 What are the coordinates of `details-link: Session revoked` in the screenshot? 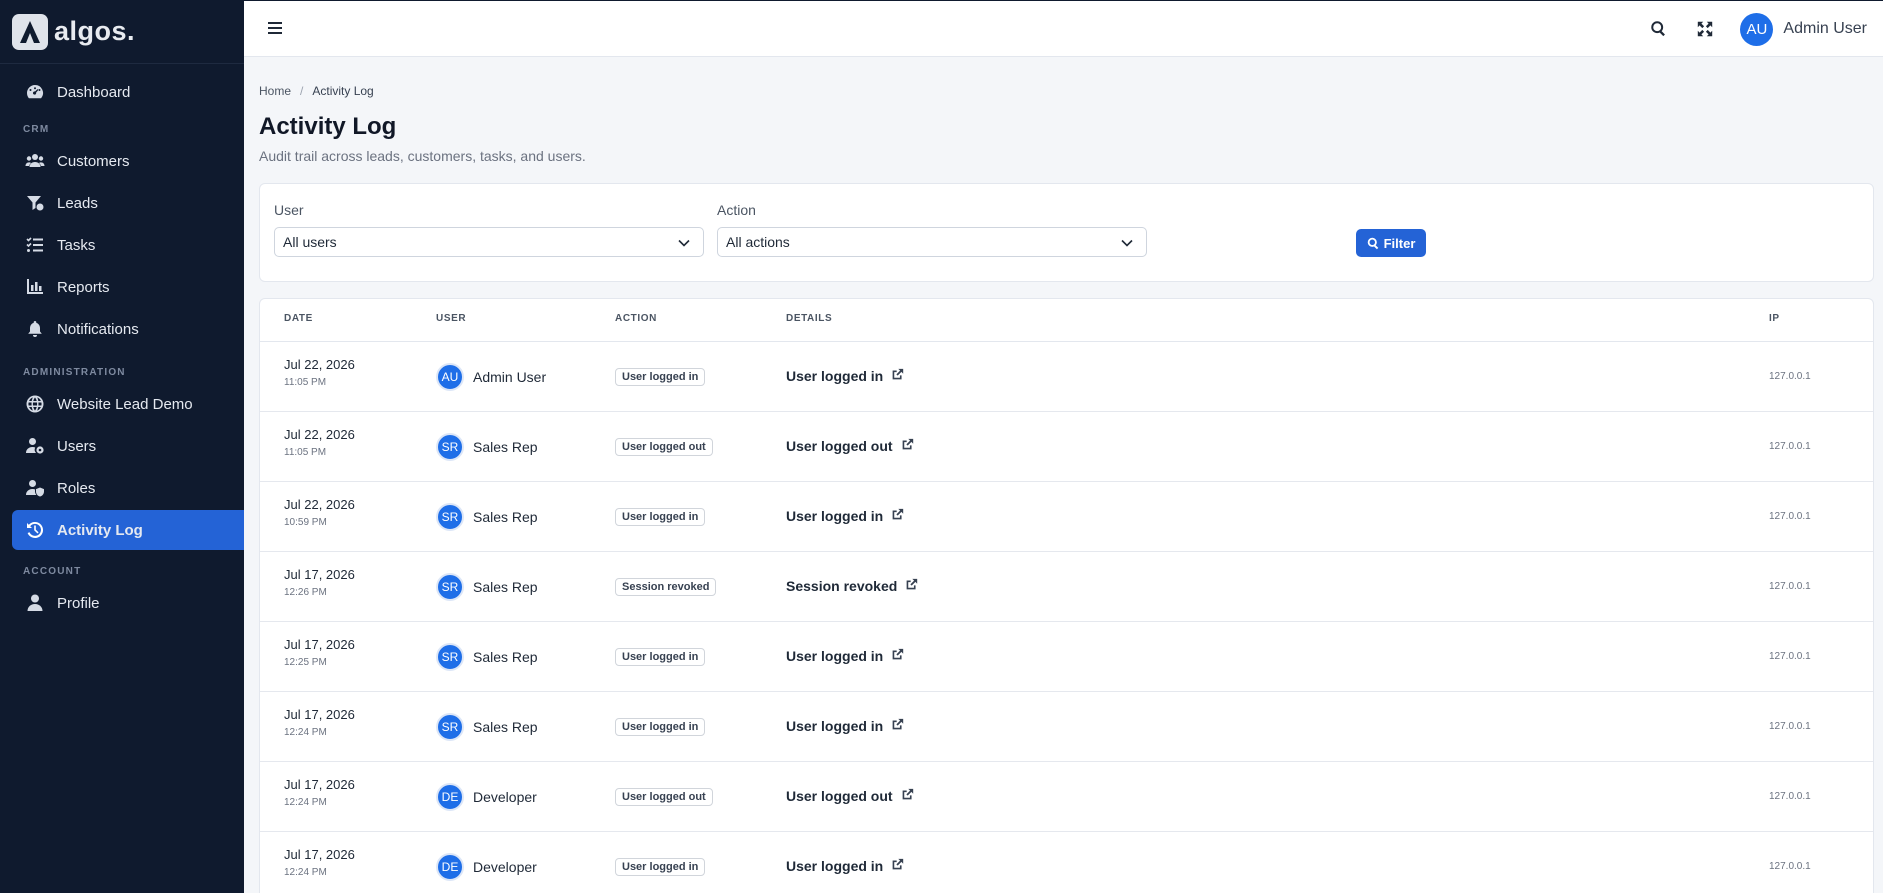 It's located at (852, 586).